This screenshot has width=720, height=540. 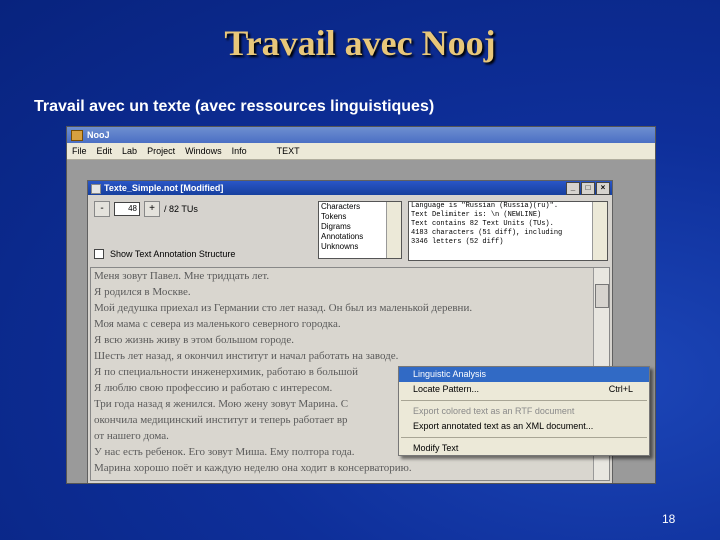 I want to click on info-line: 4183 characters (51 diff), including, so click(x=487, y=233).